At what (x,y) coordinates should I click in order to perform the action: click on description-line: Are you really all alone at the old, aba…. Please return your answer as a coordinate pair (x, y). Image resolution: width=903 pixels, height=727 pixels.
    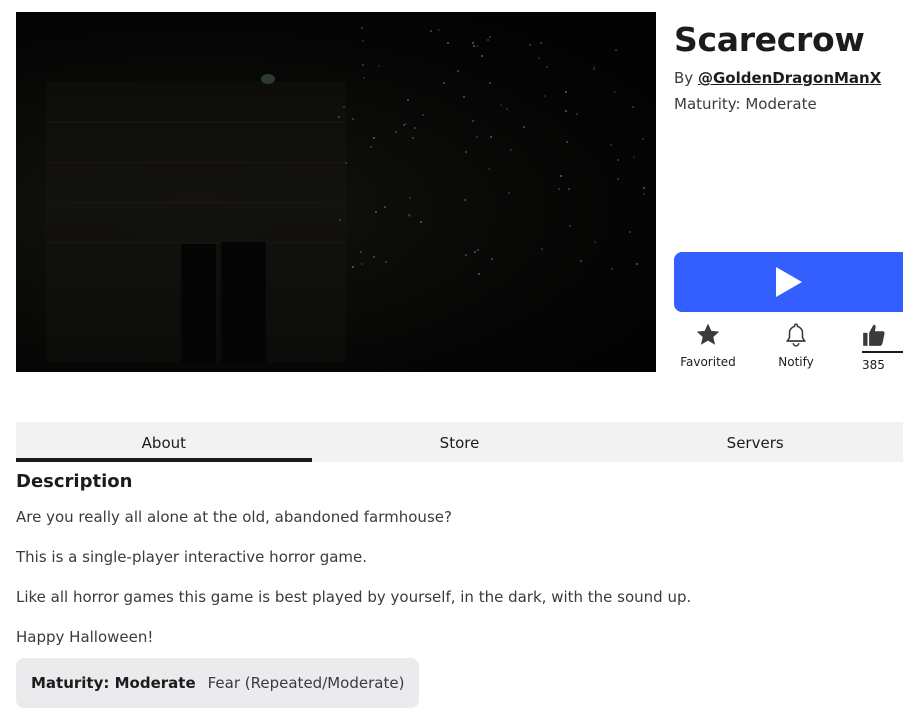
    Looking at the image, I should click on (234, 517).